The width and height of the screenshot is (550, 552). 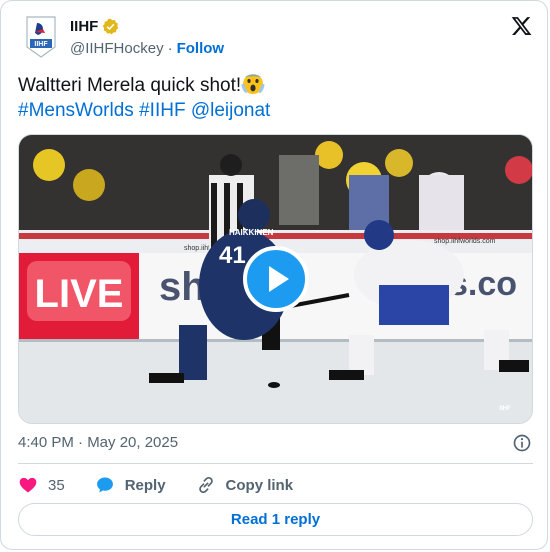 I want to click on link-icon, so click(x=205, y=485).